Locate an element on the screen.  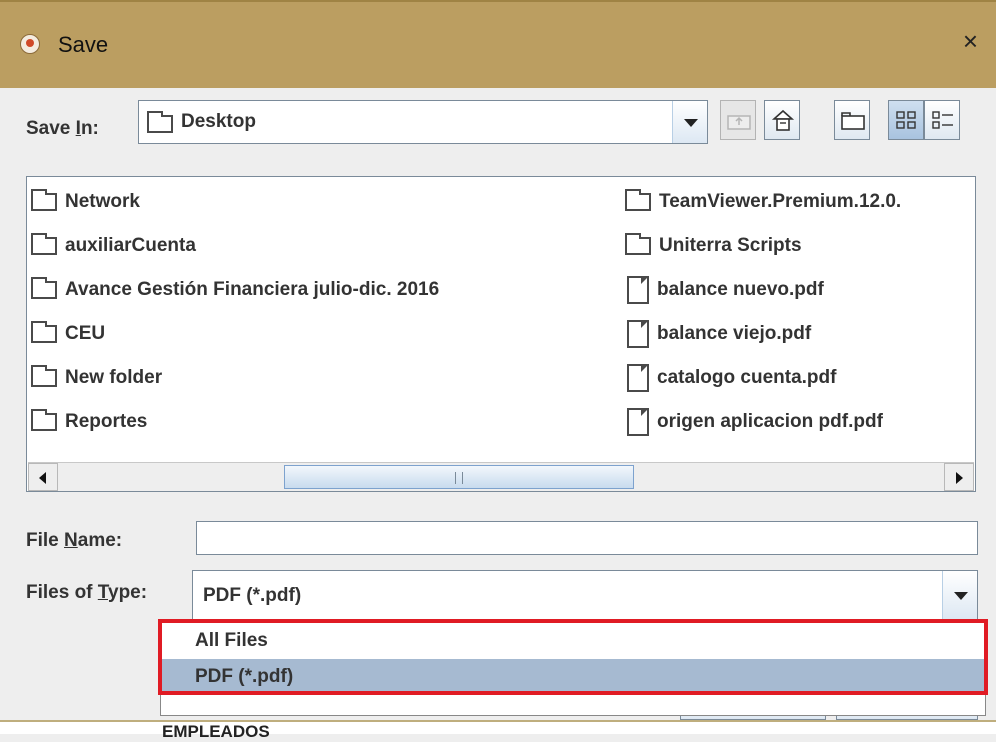
file-name-input is located at coordinates (587, 538).